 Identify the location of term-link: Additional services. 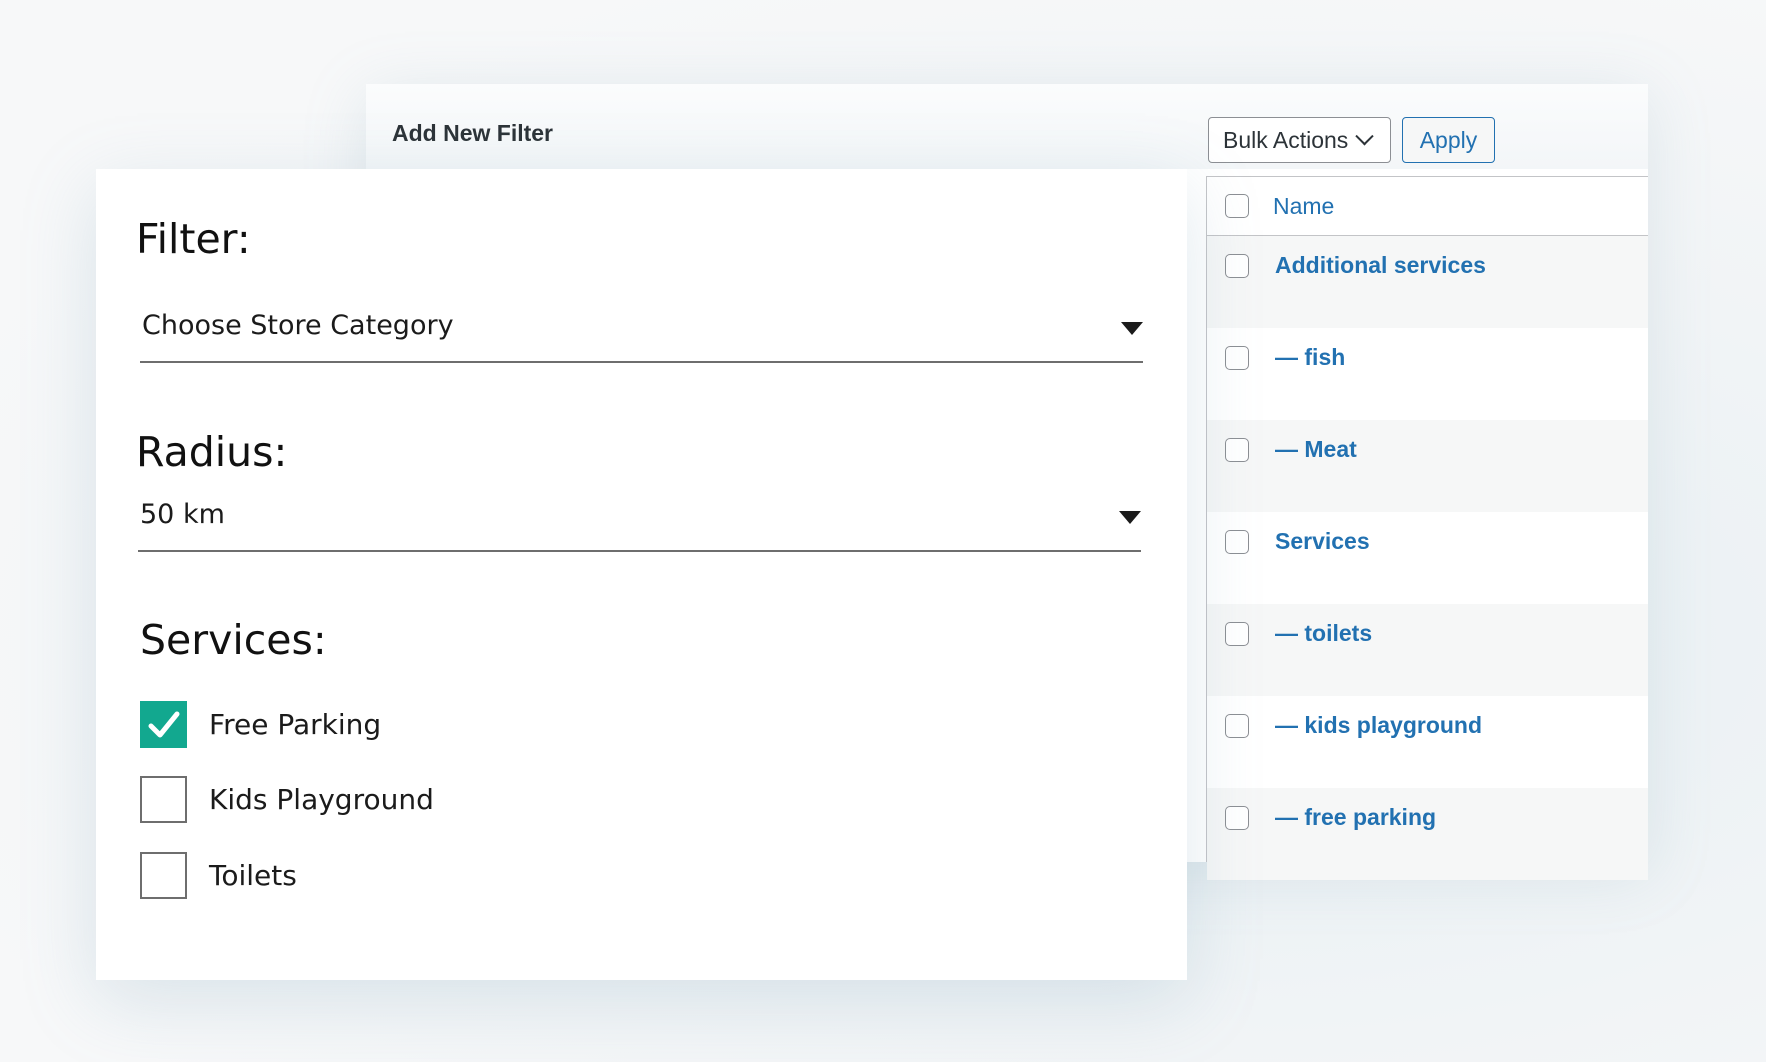
(1380, 265).